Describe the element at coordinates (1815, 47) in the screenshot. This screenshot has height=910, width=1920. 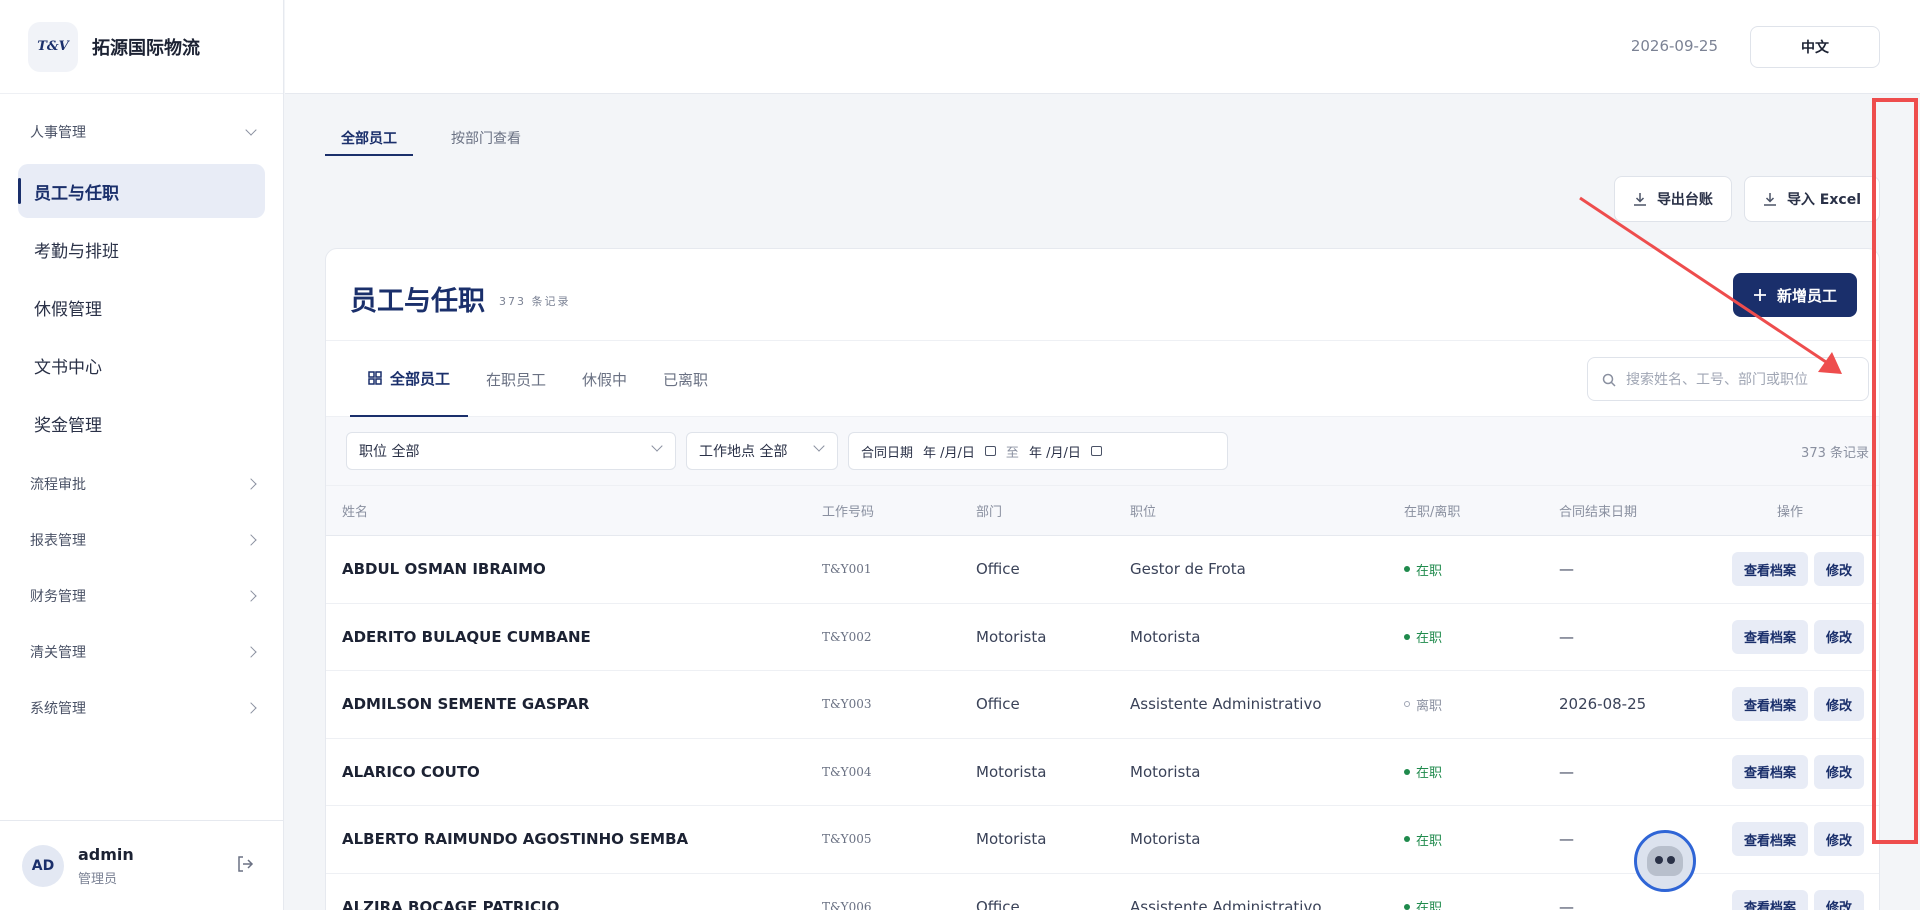
I see `language-button: 中文` at that location.